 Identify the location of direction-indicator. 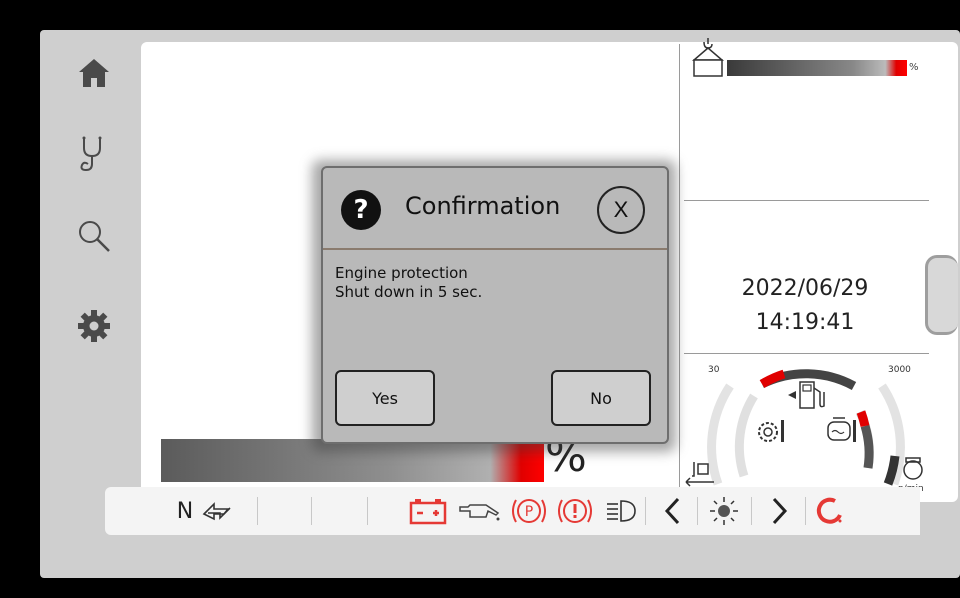
(217, 511).